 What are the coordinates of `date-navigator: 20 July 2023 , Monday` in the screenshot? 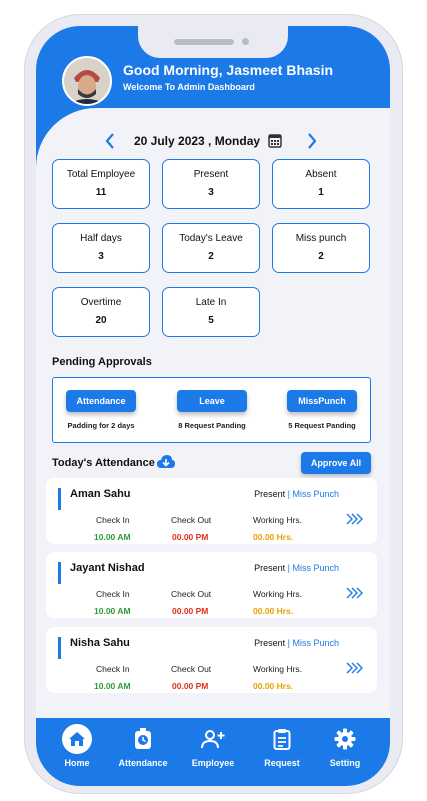 It's located at (213, 141).